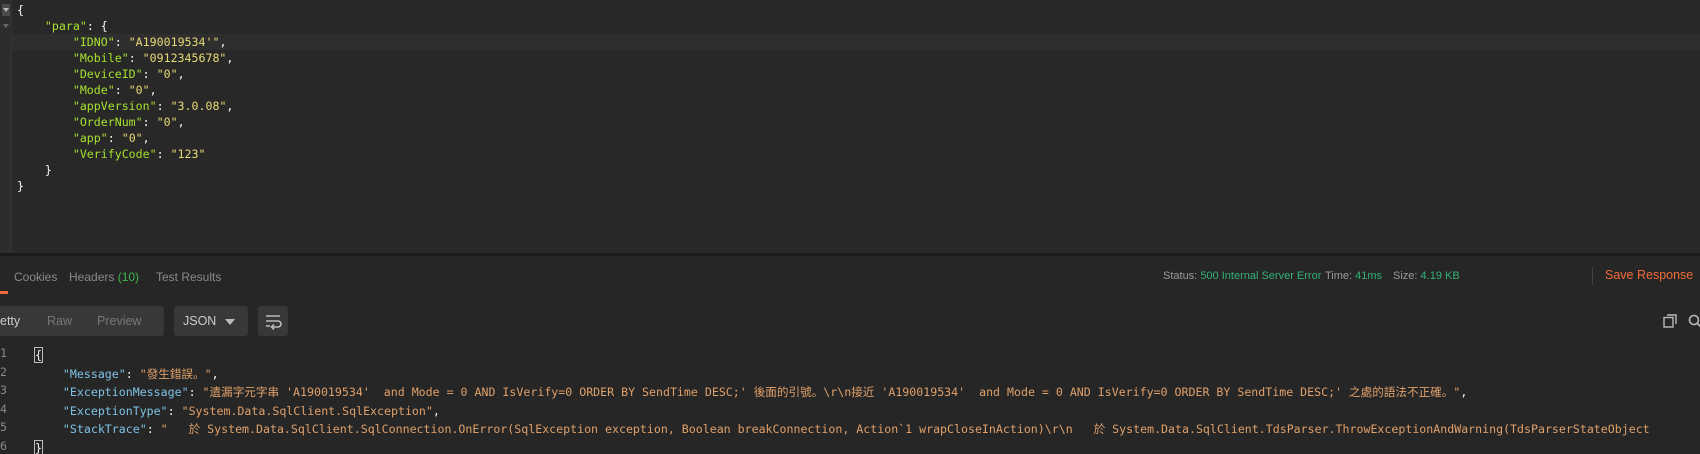 Image resolution: width=1700 pixels, height=454 pixels. What do you see at coordinates (273, 321) in the screenshot?
I see `wrap-lines-button` at bounding box center [273, 321].